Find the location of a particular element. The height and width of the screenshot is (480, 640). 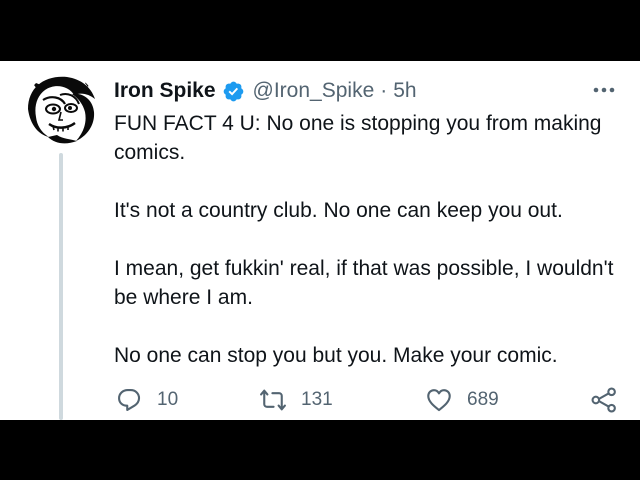

handle: @Iron_Spike is located at coordinates (314, 91).